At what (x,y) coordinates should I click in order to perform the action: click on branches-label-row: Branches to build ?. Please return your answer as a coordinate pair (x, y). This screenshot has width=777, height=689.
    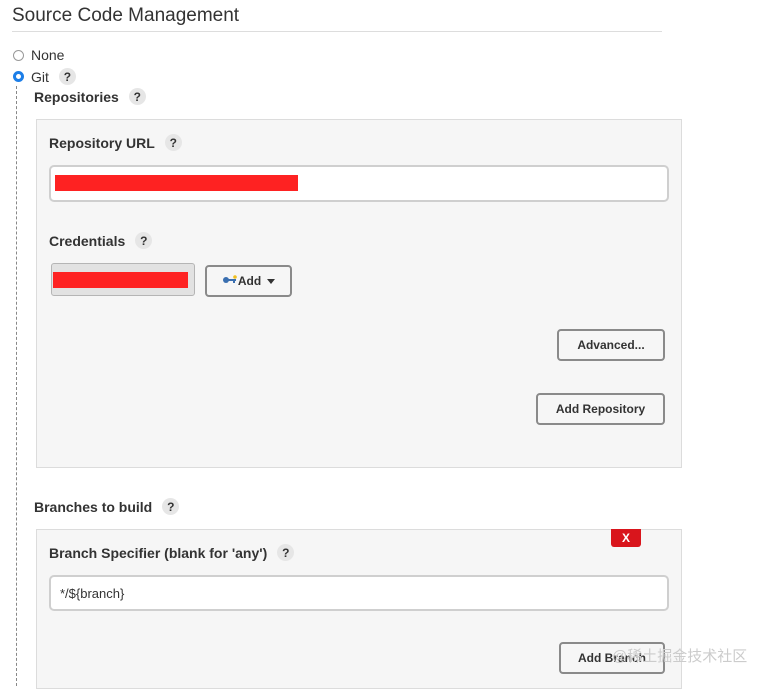
    Looking at the image, I should click on (107, 506).